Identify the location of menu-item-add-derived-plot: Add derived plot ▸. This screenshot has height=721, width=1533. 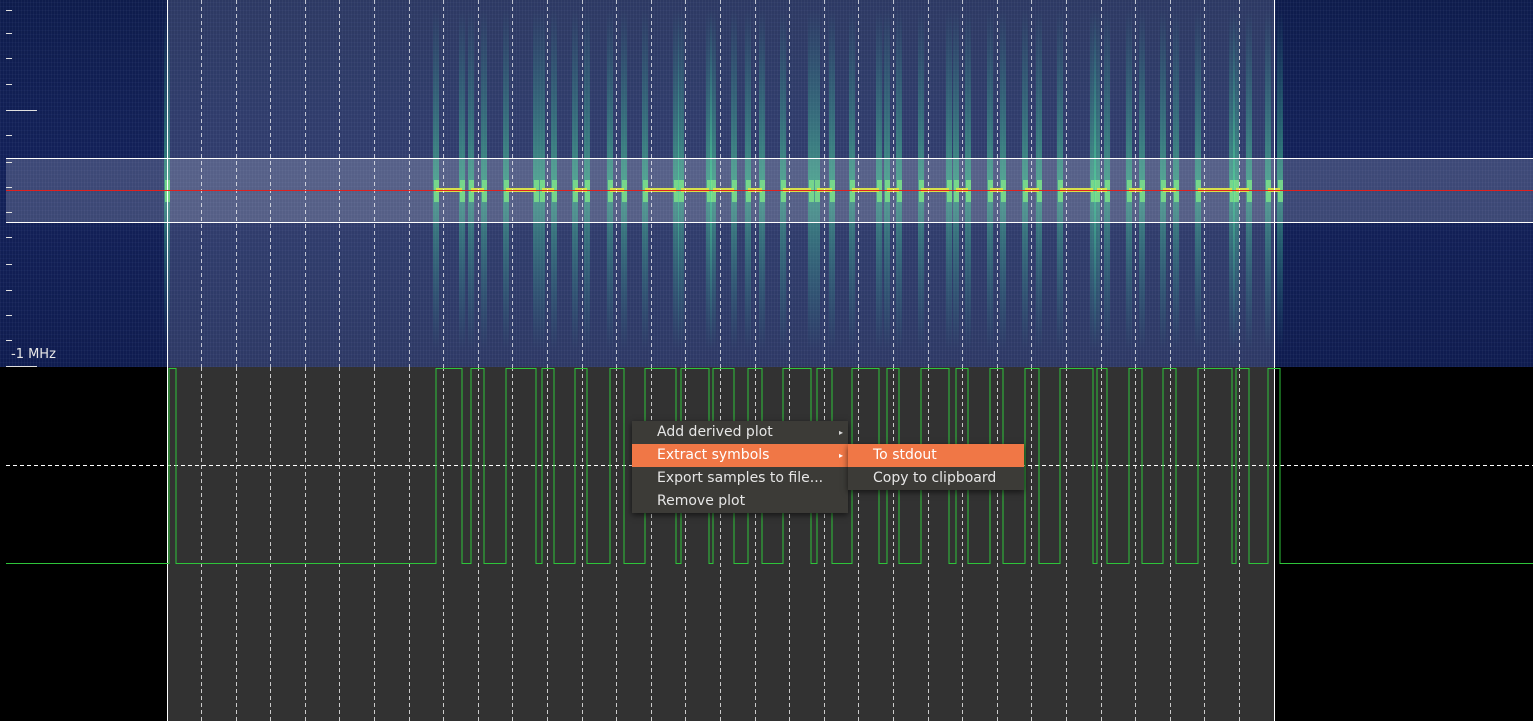
(740, 432).